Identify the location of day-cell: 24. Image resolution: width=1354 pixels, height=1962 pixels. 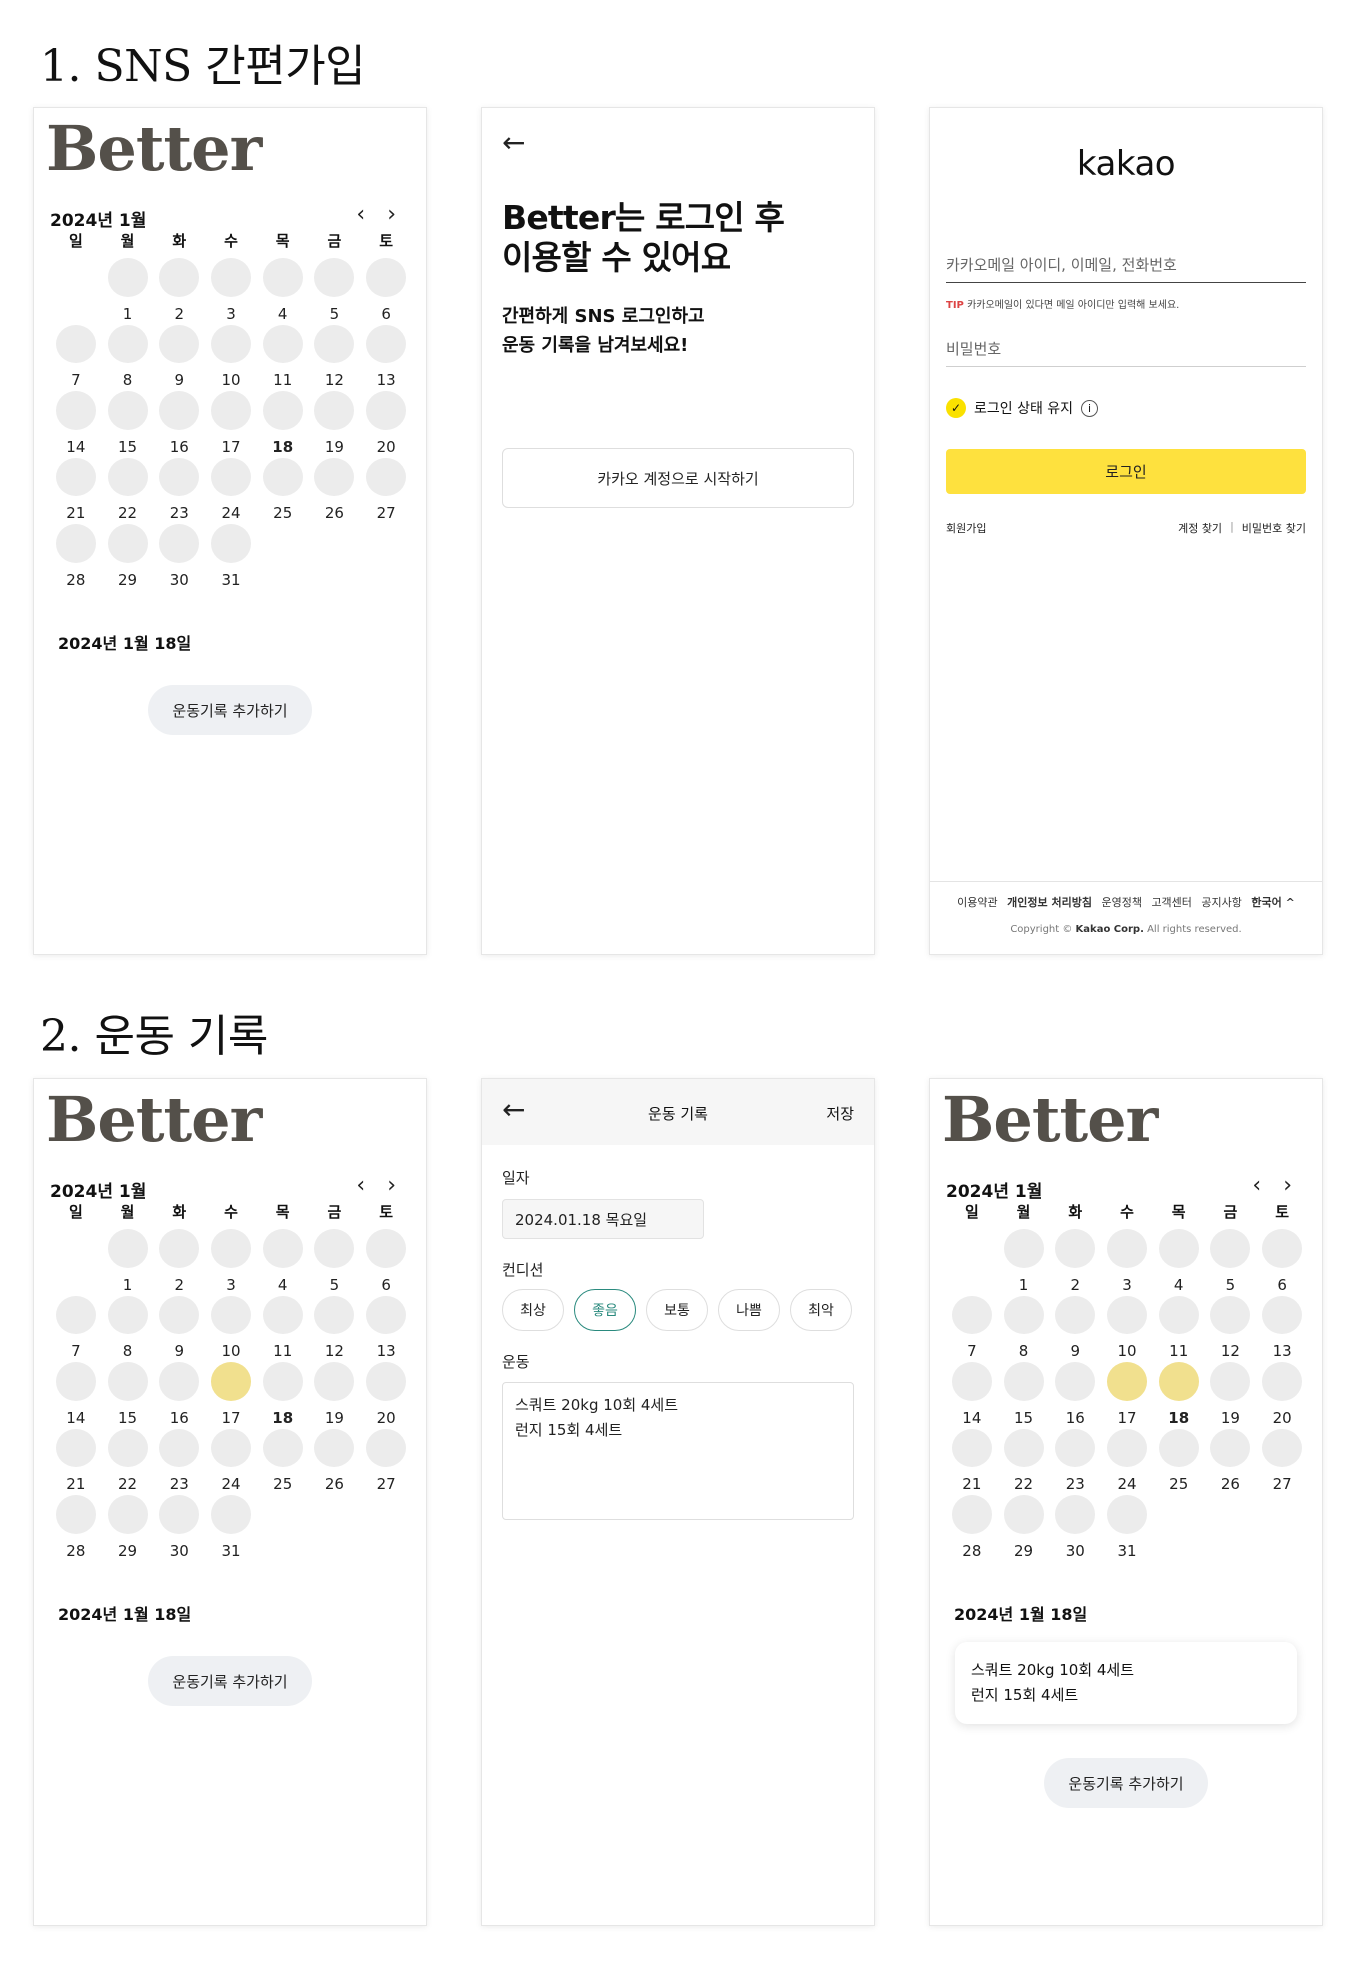
(231, 489).